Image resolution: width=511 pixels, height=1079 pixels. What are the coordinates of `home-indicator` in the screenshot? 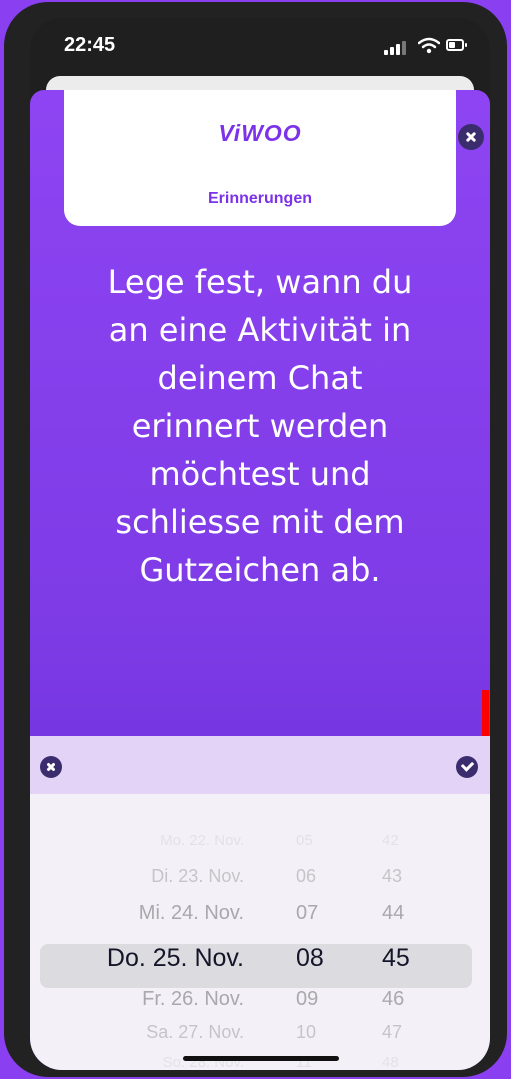 It's located at (261, 1058).